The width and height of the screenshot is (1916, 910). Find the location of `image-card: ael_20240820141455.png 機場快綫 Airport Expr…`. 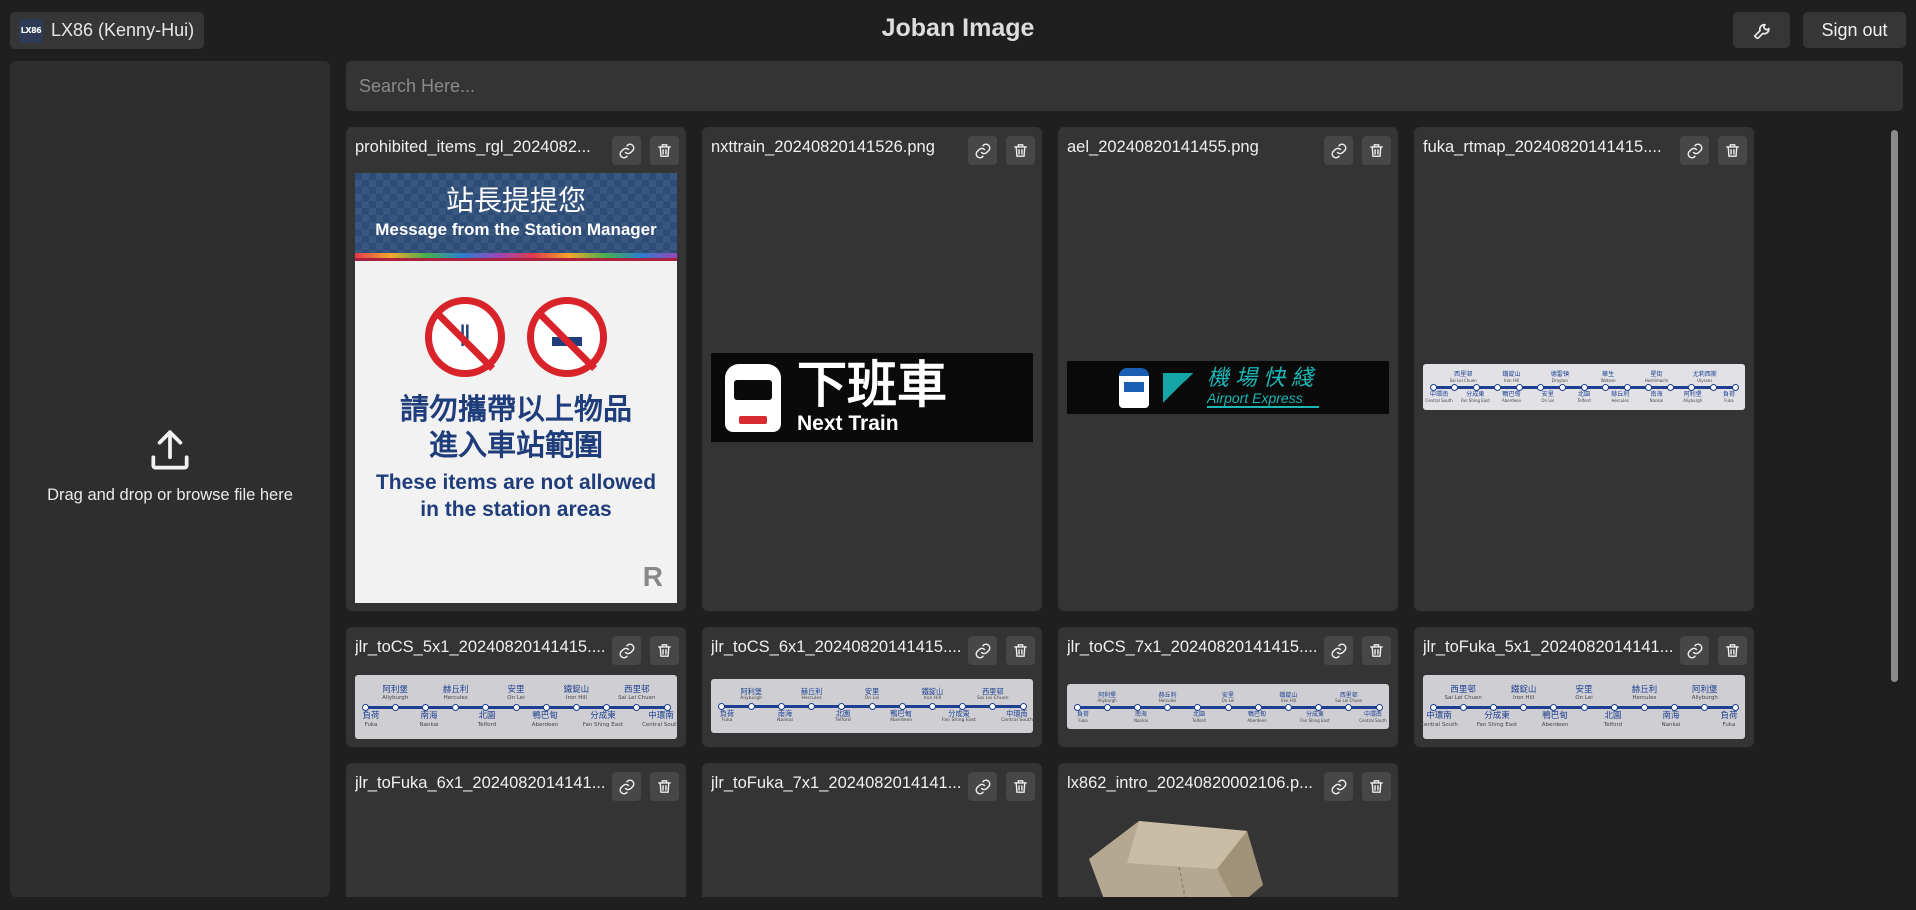

image-card: ael_20240820141455.png 機場快綫 Airport Expr… is located at coordinates (1228, 369).